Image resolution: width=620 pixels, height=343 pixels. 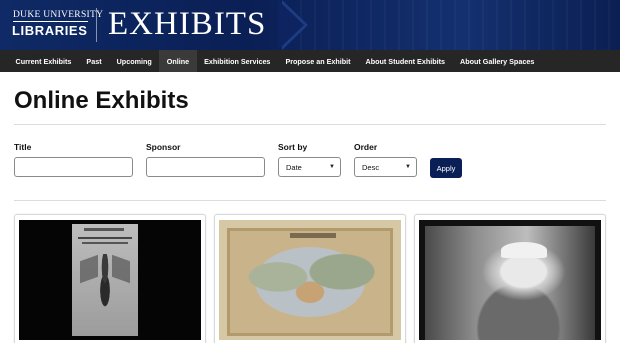 What do you see at coordinates (460, 25) in the screenshot?
I see `header-pattern` at bounding box center [460, 25].